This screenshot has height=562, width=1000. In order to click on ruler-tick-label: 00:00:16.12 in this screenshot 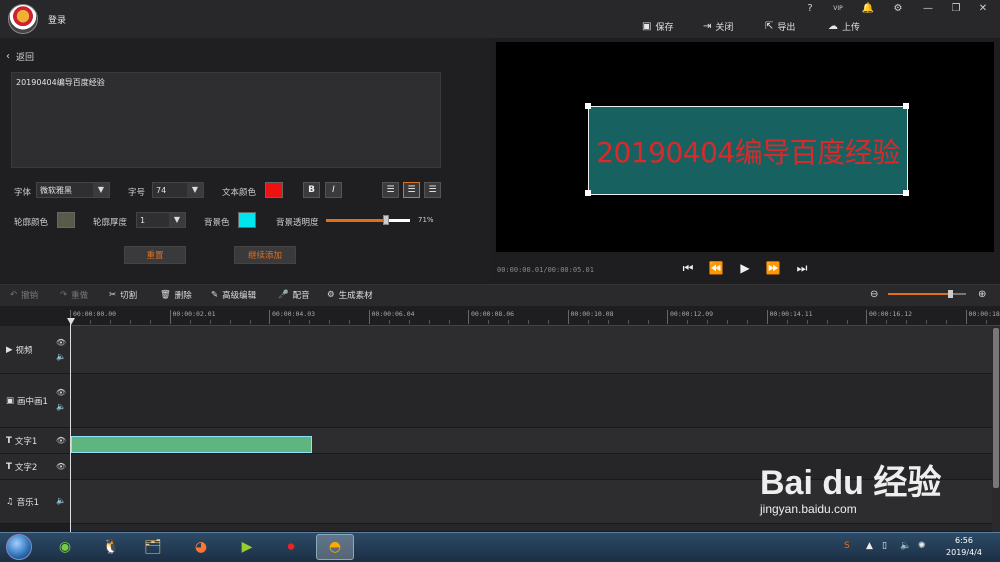, I will do `click(891, 314)`.